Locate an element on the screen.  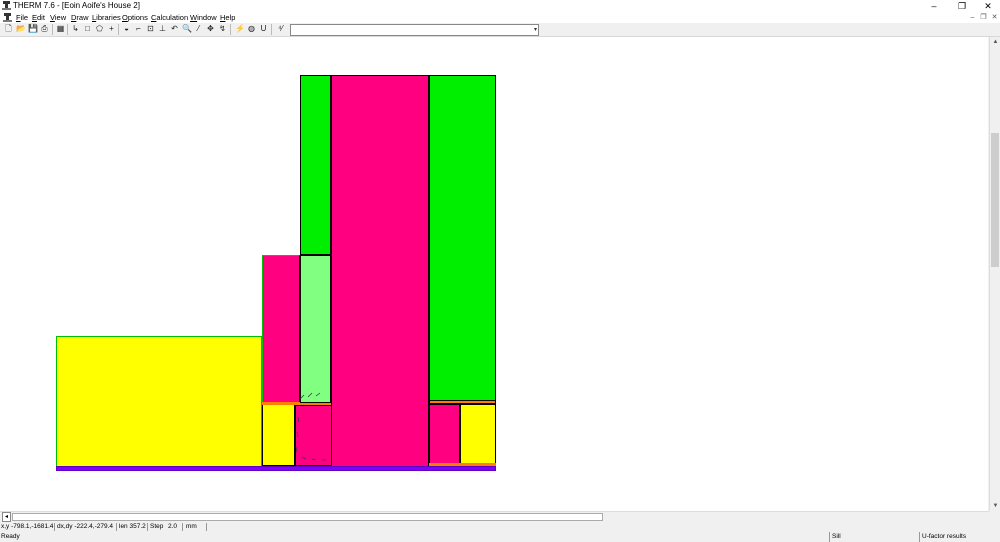
units-label: mm is located at coordinates (191, 526).